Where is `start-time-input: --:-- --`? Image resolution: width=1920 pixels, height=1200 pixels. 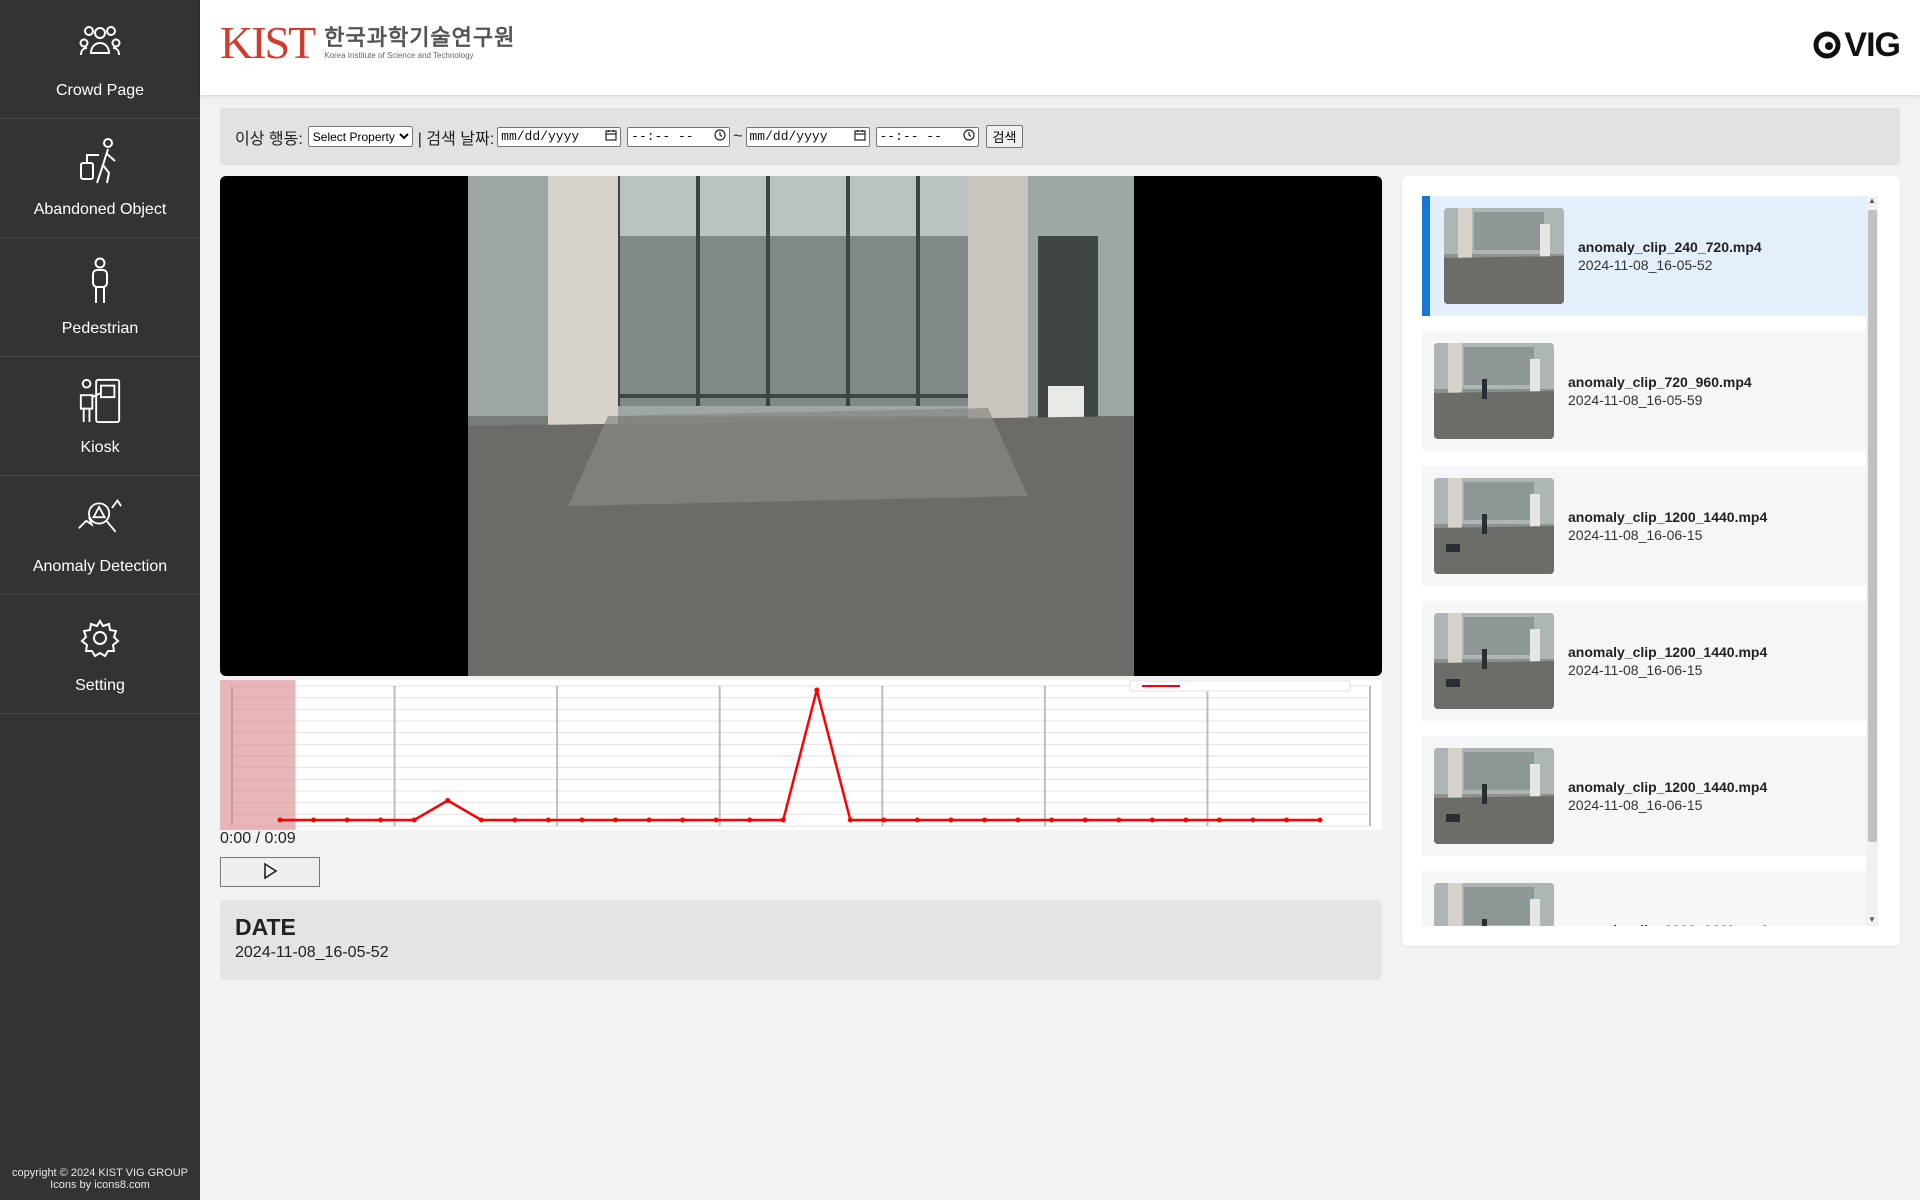
start-time-input: --:-- -- is located at coordinates (679, 136).